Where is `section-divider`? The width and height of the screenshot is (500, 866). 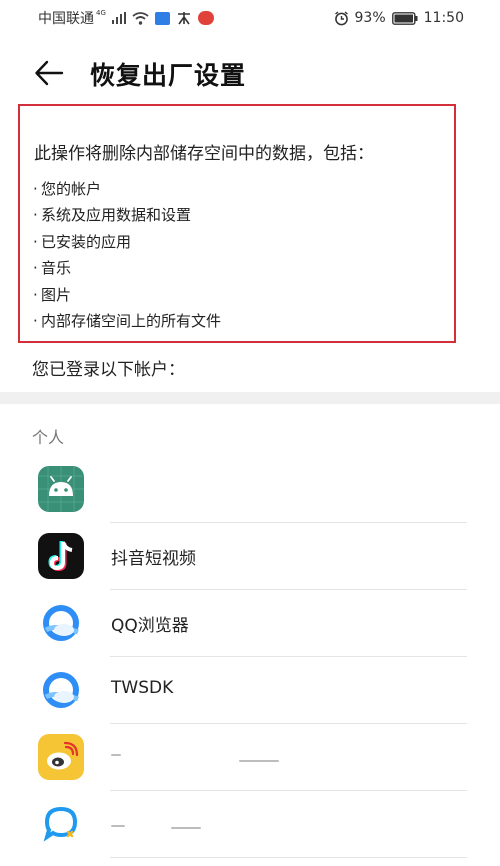
section-divider is located at coordinates (250, 398).